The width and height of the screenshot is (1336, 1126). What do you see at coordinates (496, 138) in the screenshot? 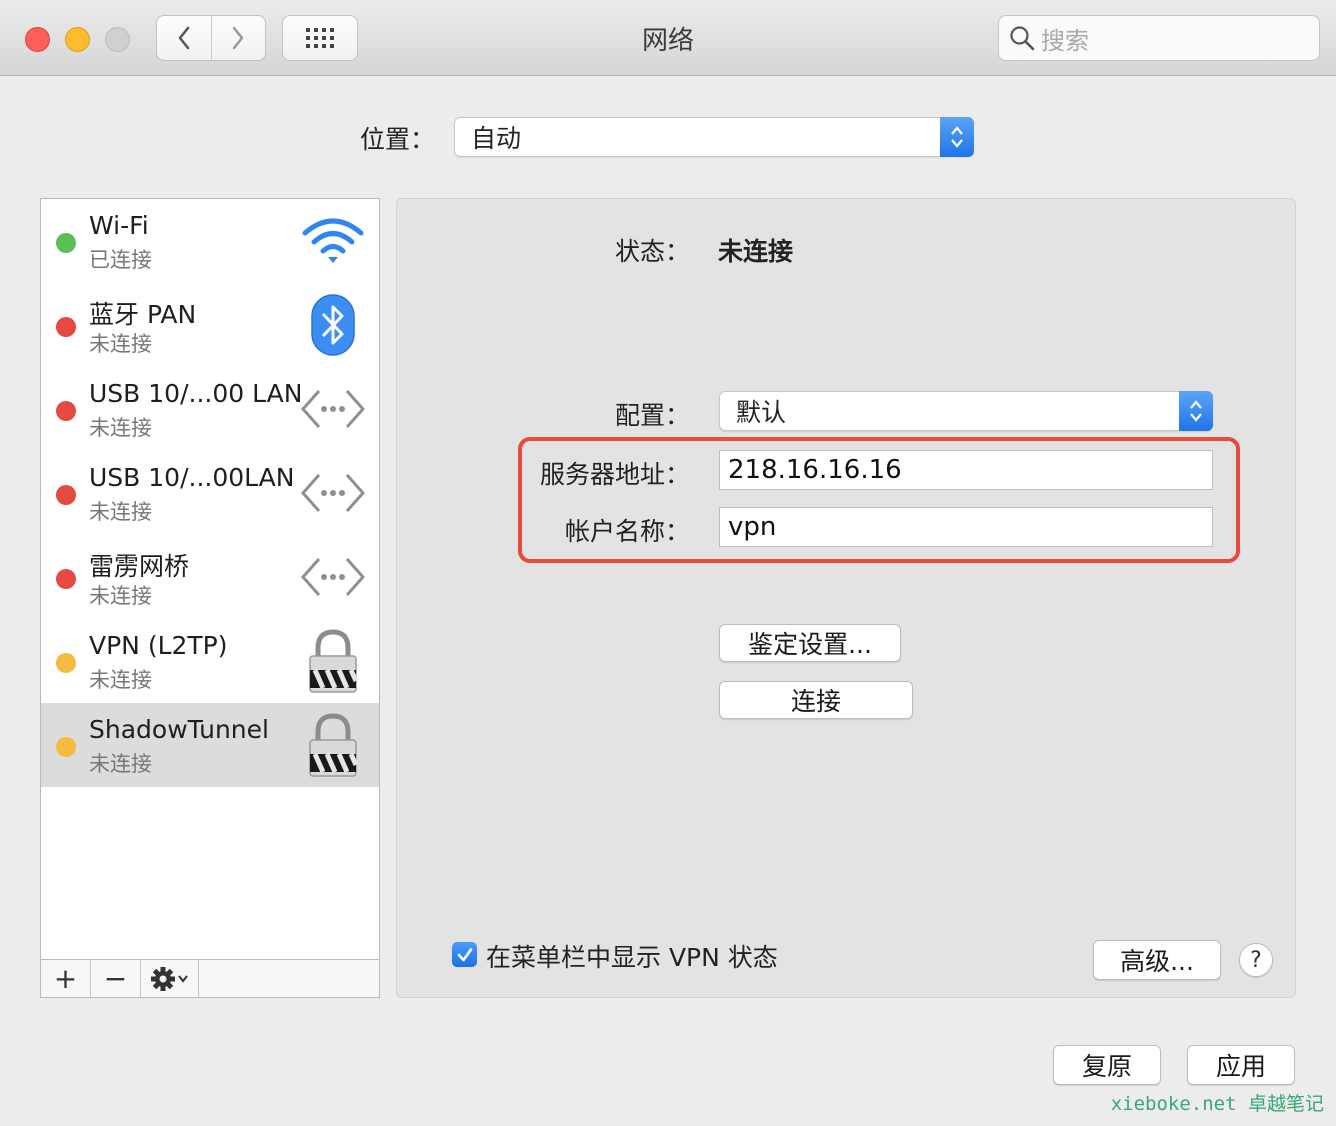
I see `location-value: 自动` at bounding box center [496, 138].